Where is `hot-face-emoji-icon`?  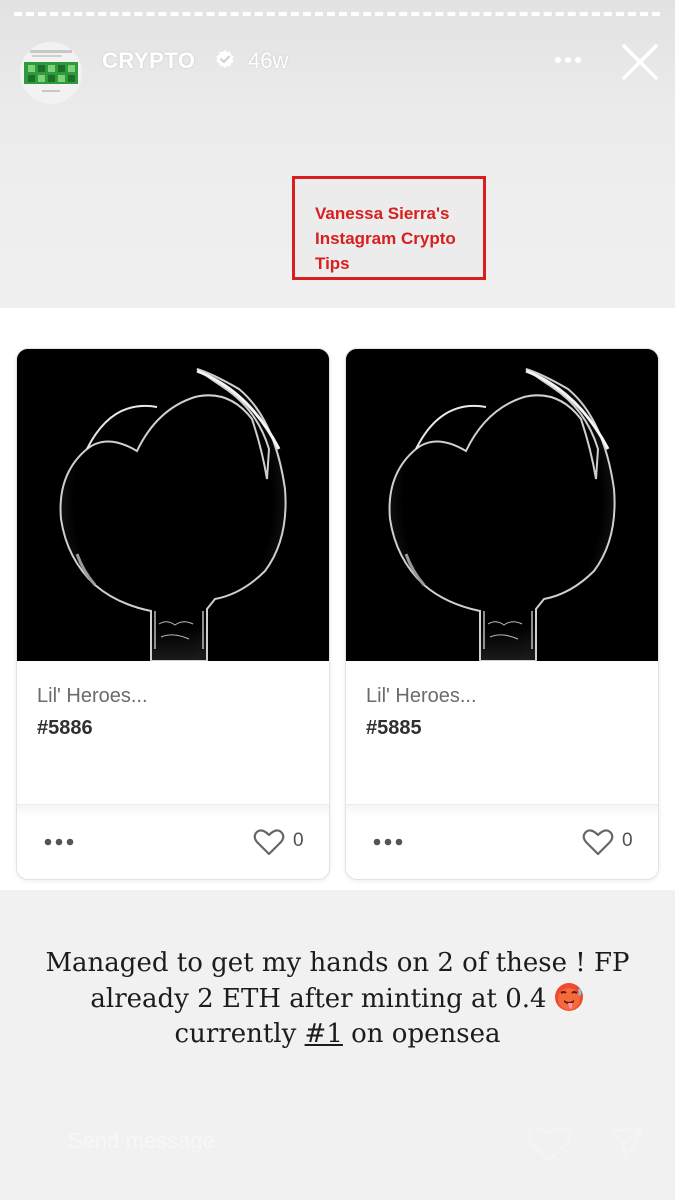 hot-face-emoji-icon is located at coordinates (568, 997).